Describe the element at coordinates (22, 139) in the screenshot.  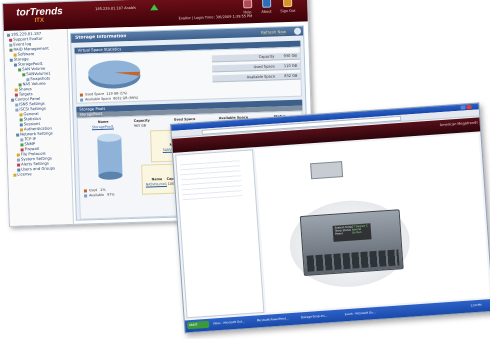
I see `tcp-icon` at that location.